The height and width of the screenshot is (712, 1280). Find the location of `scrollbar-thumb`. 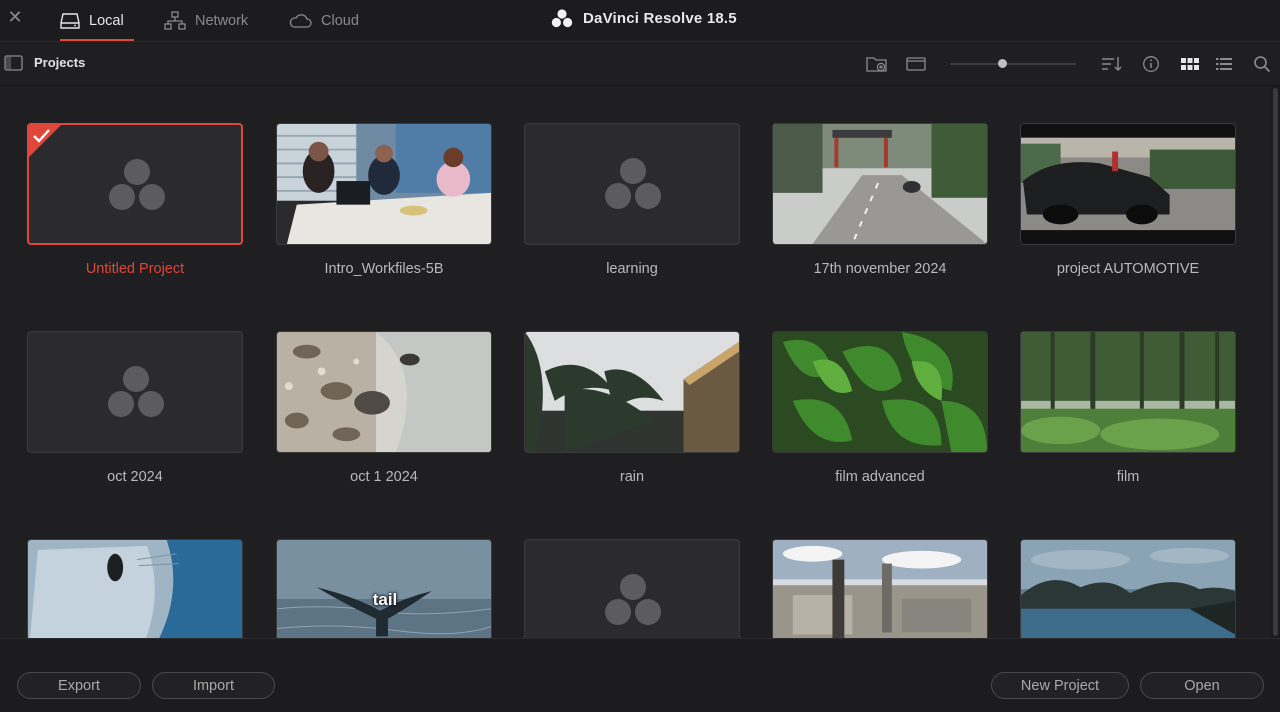

scrollbar-thumb is located at coordinates (1275, 362).